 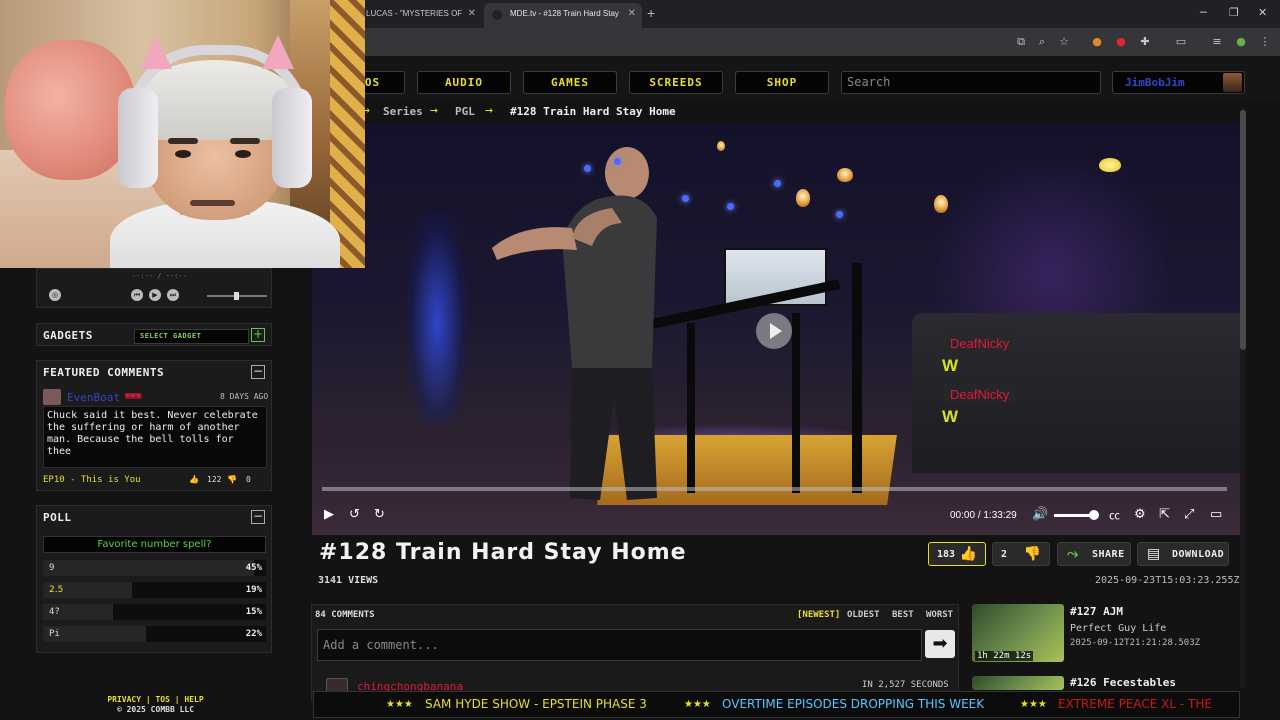 I want to click on nav-item-audio: AUDIO, so click(x=464, y=82).